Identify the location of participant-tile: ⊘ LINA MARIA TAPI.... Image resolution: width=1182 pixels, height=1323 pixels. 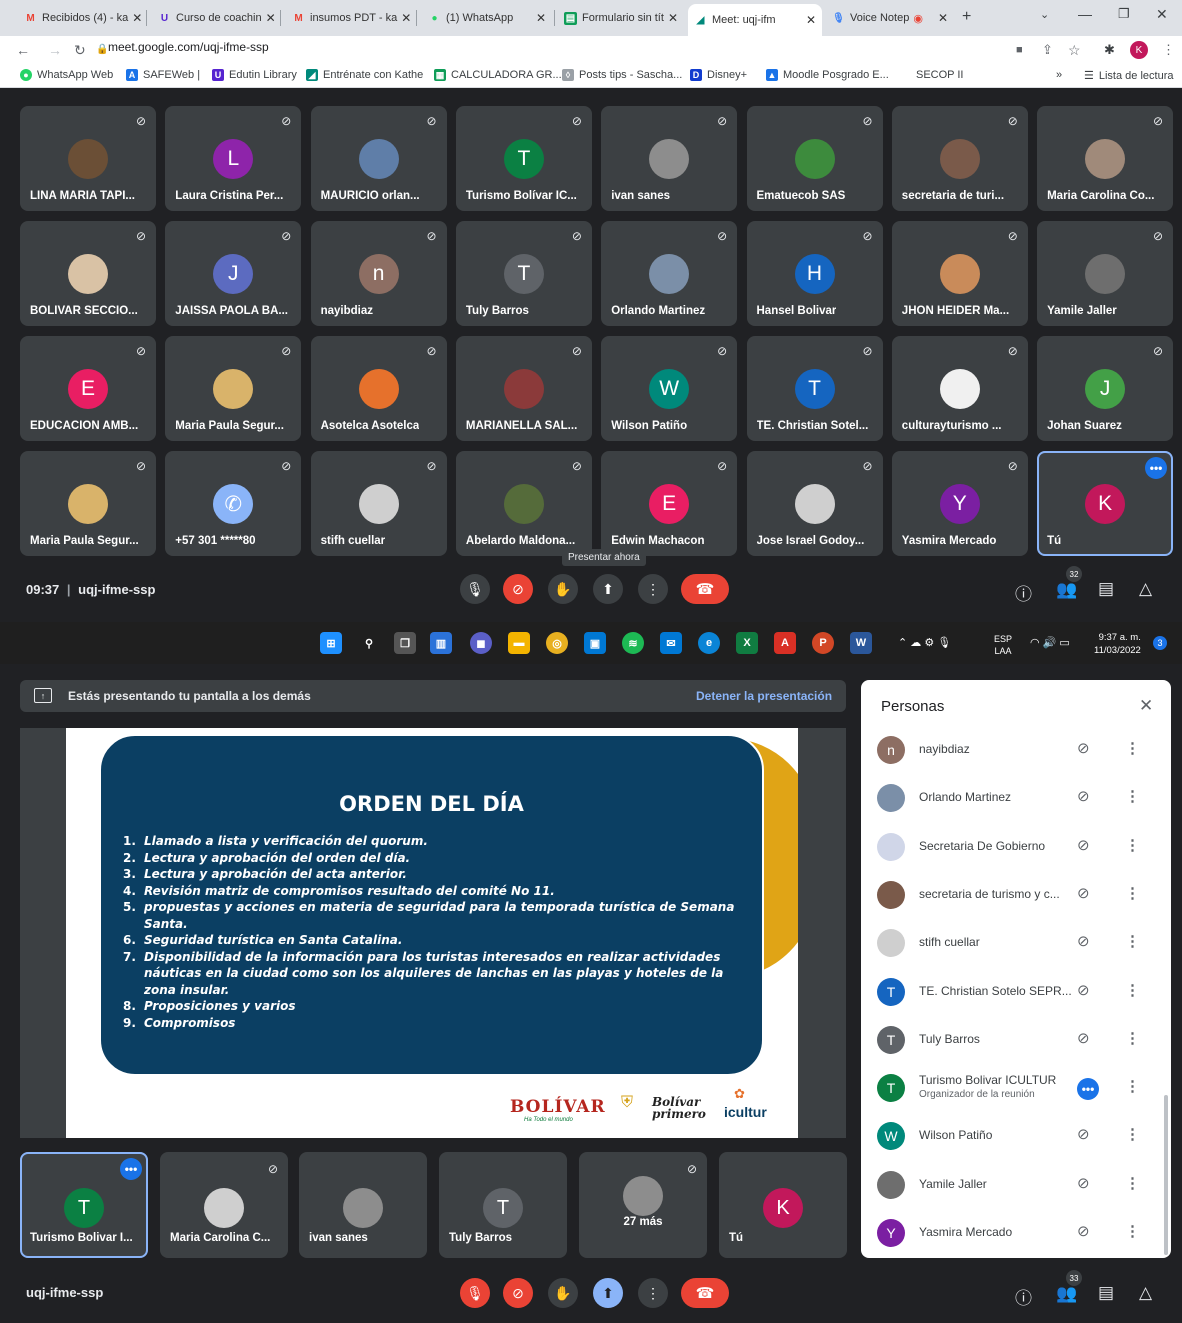
(88, 158).